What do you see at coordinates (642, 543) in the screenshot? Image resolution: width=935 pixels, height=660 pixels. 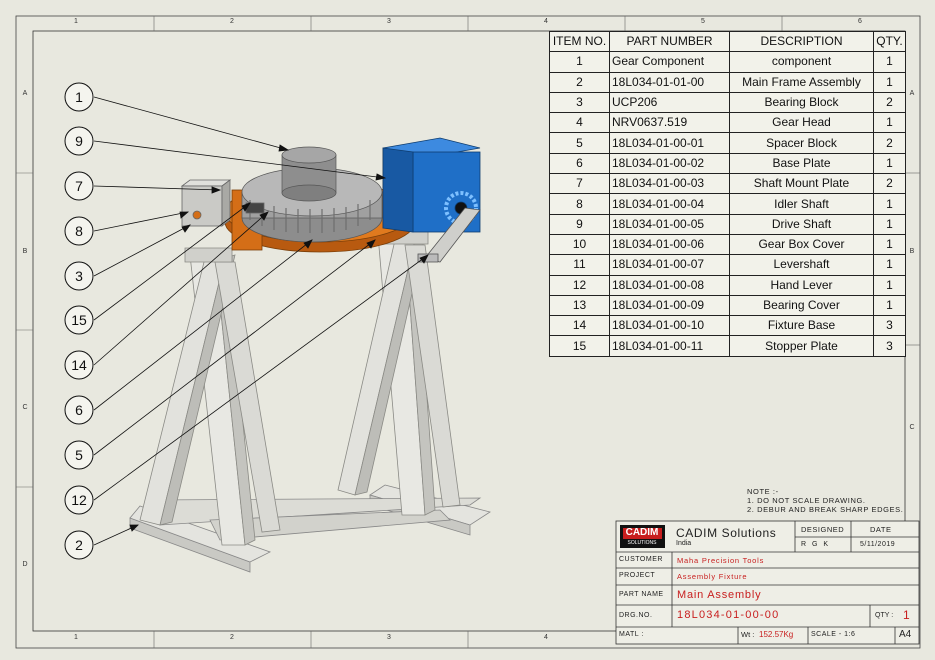 I see `logo-subtext: SOLUTIONS` at bounding box center [642, 543].